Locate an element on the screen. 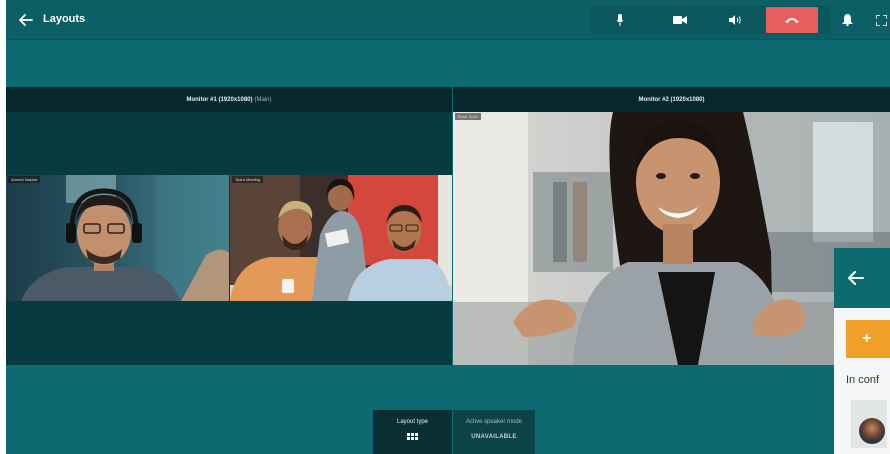 The height and width of the screenshot is (454, 890). active-speaker-label: Active speaker mode is located at coordinates (494, 422).